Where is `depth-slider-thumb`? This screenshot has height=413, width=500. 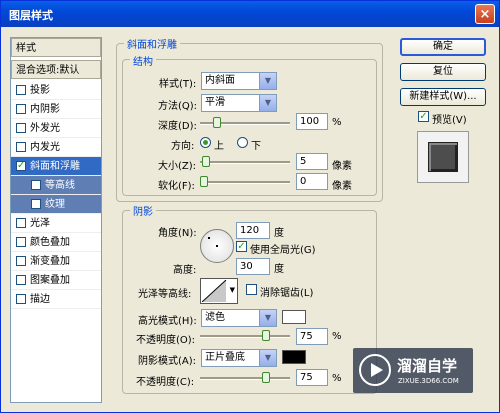 depth-slider-thumb is located at coordinates (217, 122).